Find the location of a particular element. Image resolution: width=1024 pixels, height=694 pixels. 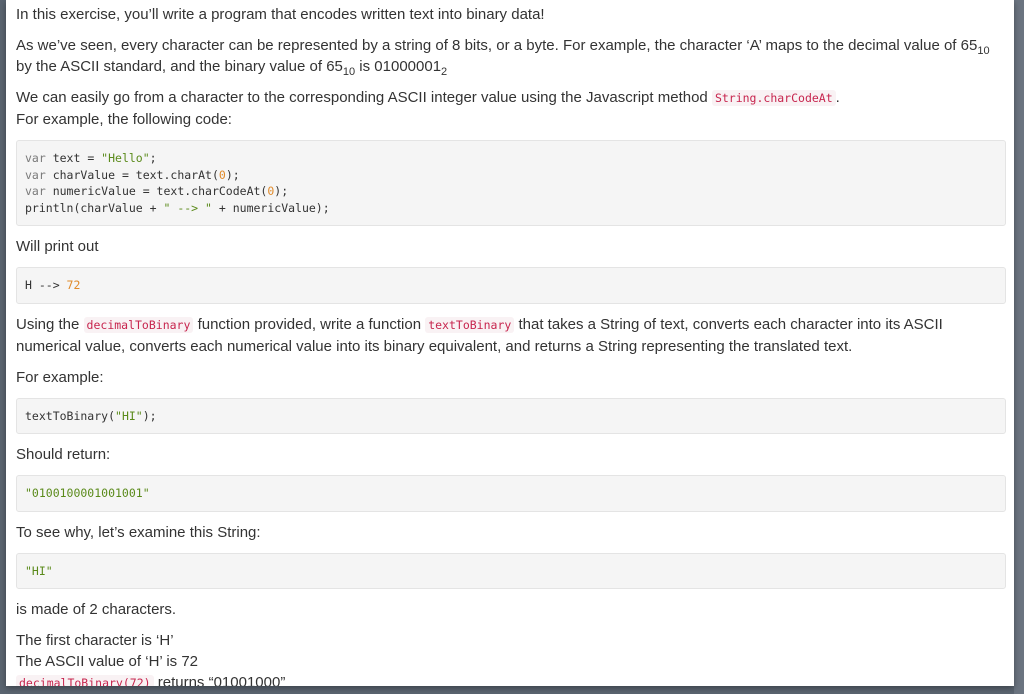

code-text: text = is located at coordinates (73, 158).